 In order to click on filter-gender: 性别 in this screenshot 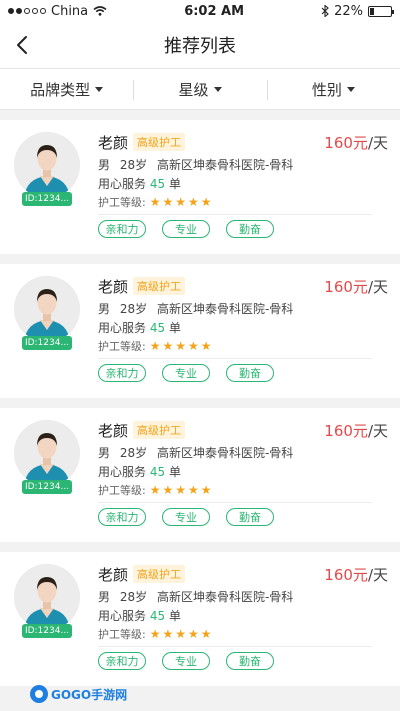, I will do `click(333, 89)`.